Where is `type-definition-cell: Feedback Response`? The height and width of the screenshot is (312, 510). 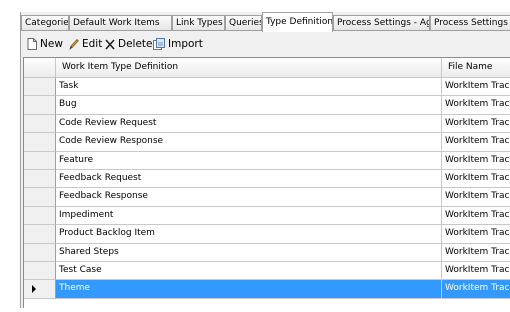
type-definition-cell: Feedback Response is located at coordinates (249, 197).